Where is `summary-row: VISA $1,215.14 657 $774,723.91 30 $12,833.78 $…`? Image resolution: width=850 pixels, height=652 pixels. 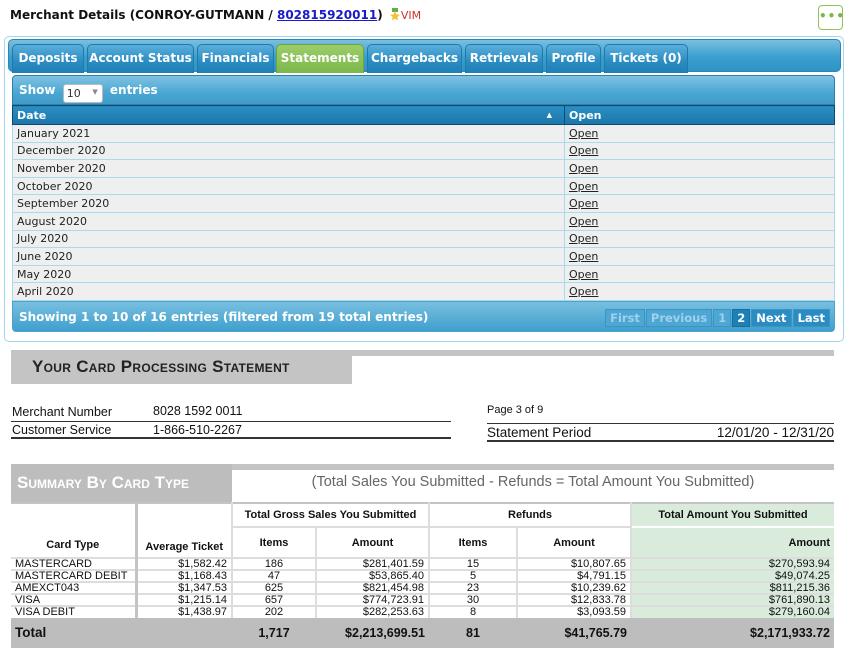
summary-row: VISA $1,215.14 657 $774,723.91 30 $12,833.78 $… is located at coordinates (422, 599).